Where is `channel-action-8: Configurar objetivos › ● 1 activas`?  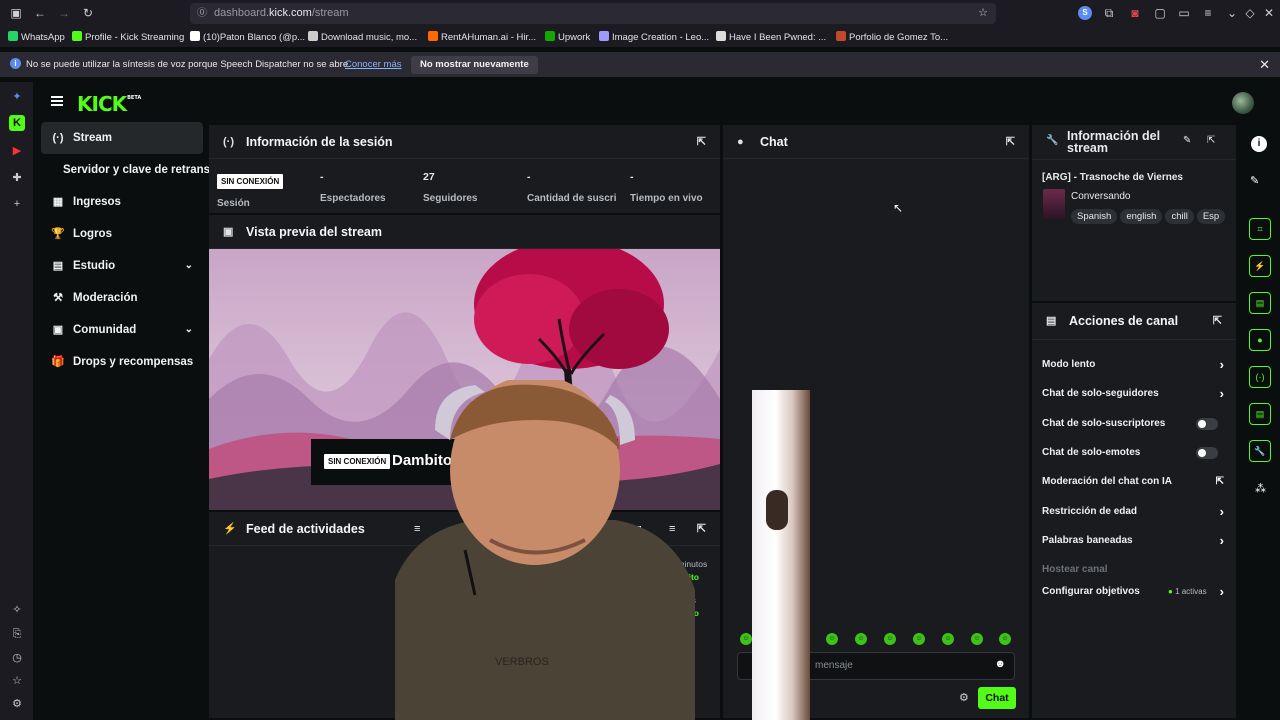
channel-action-8: Configurar objetivos › ● 1 activas is located at coordinates (1133, 591).